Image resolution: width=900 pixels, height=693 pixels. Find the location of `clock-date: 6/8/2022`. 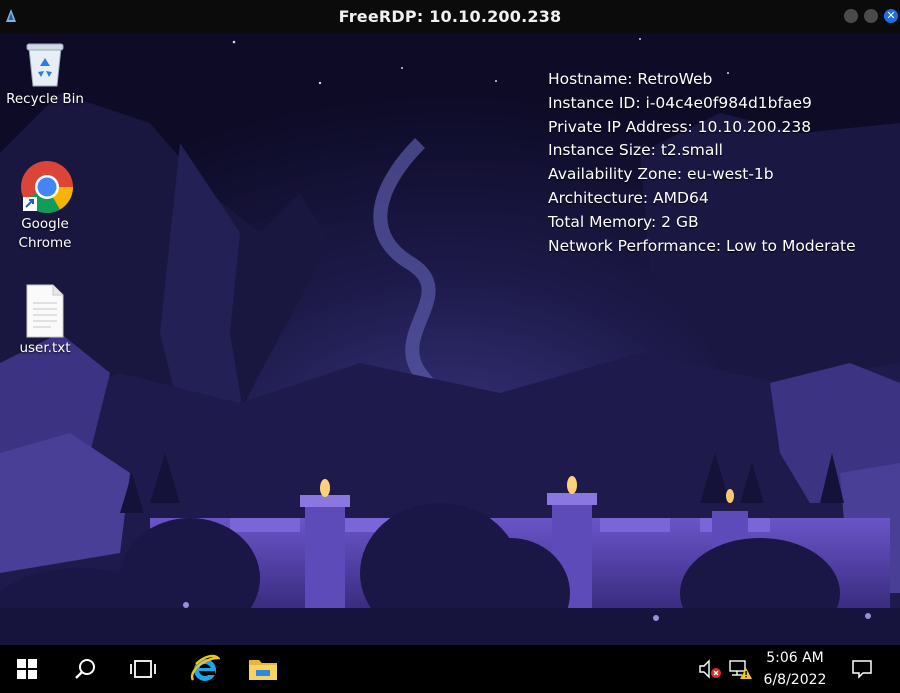

clock-date: 6/8/2022 is located at coordinates (795, 680).